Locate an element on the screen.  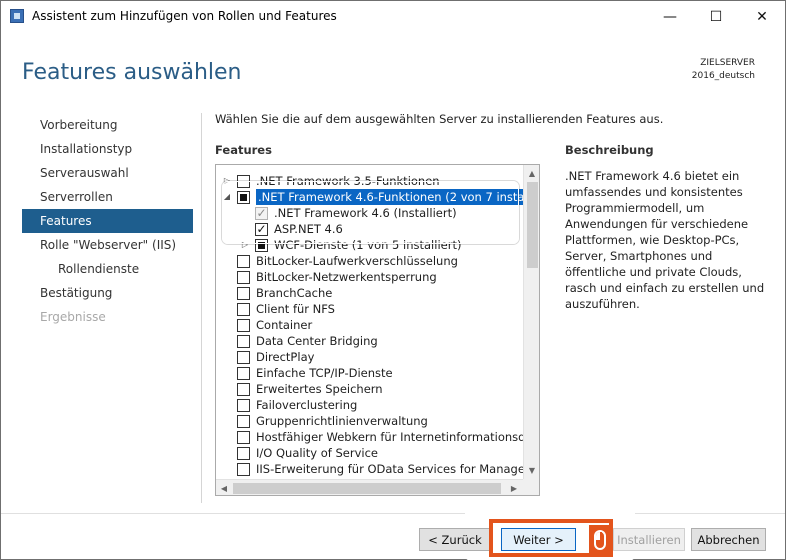
scroll-right-icon: ▶ is located at coordinates (514, 487).